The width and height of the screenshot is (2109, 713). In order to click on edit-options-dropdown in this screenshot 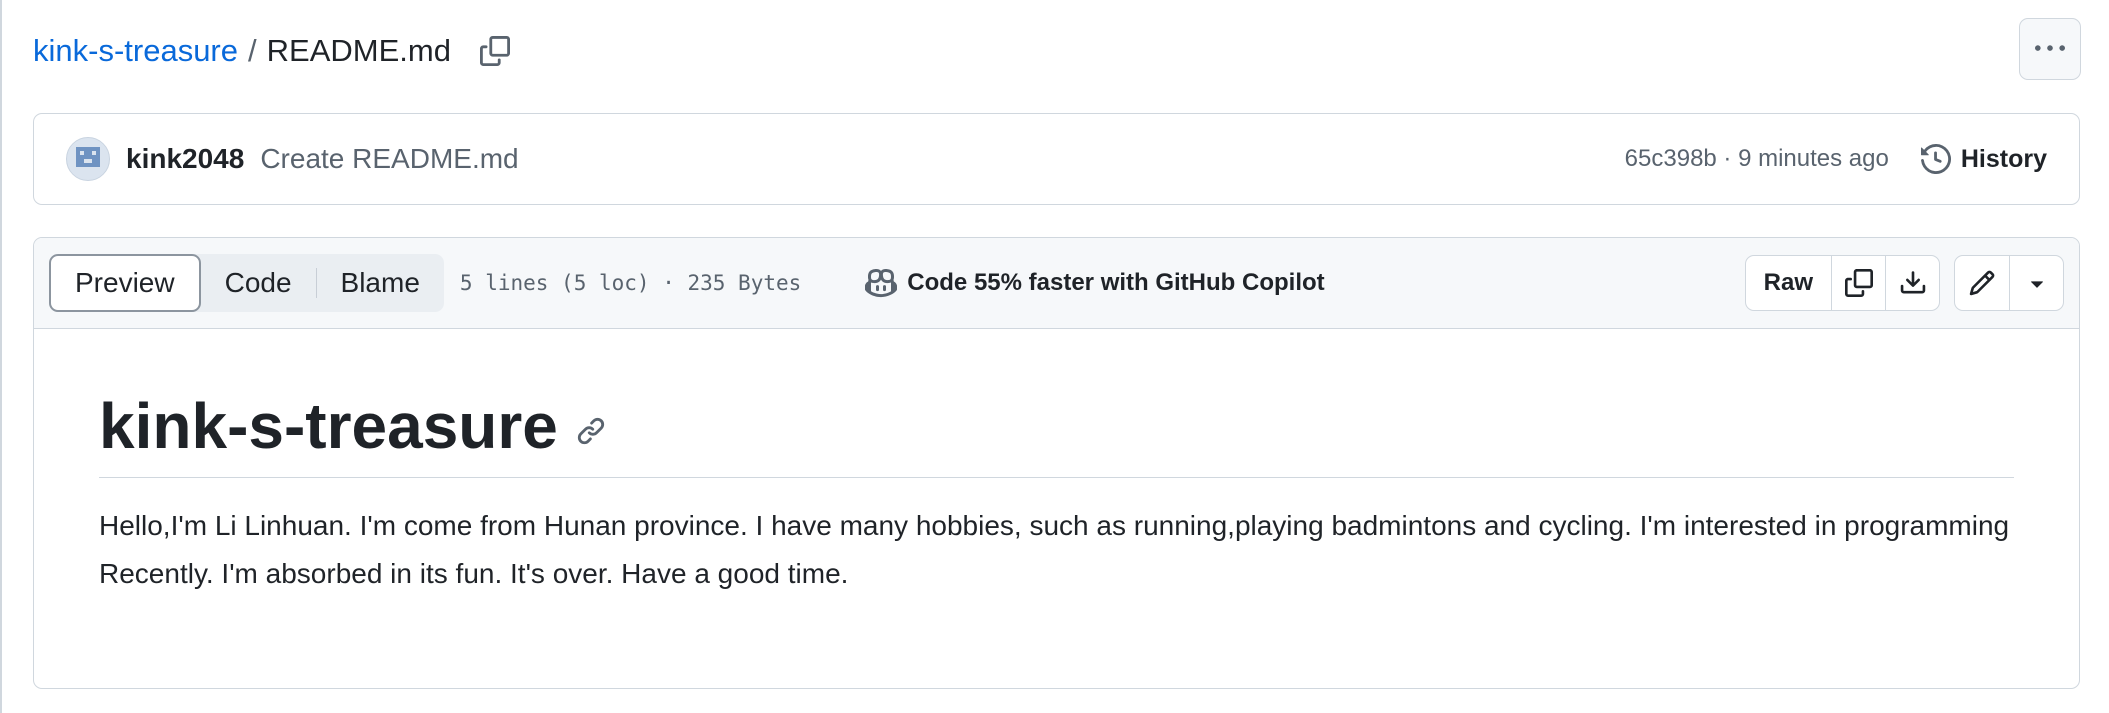, I will do `click(2036, 283)`.